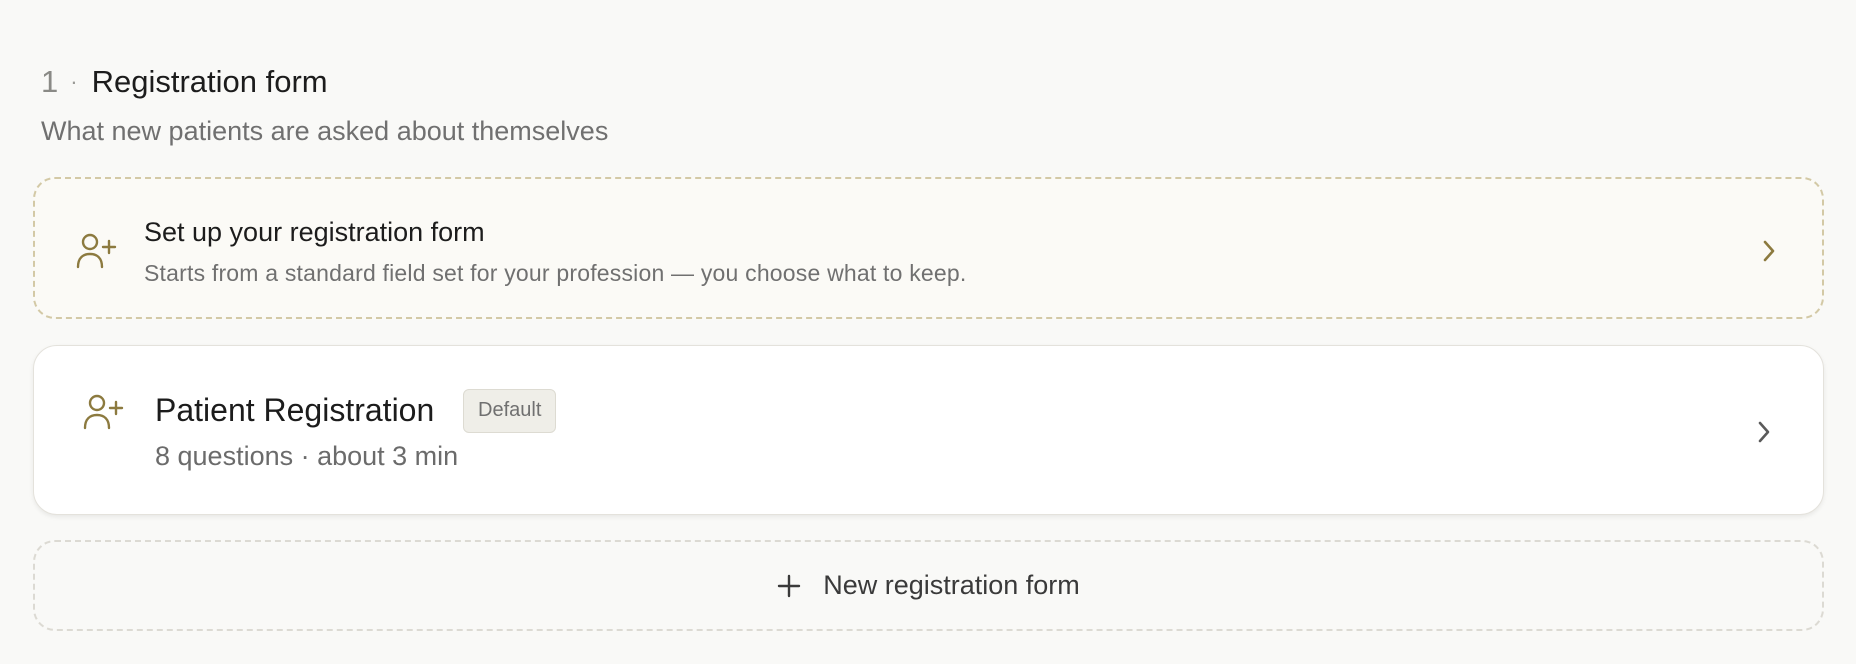  I want to click on plus-icon, so click(789, 586).